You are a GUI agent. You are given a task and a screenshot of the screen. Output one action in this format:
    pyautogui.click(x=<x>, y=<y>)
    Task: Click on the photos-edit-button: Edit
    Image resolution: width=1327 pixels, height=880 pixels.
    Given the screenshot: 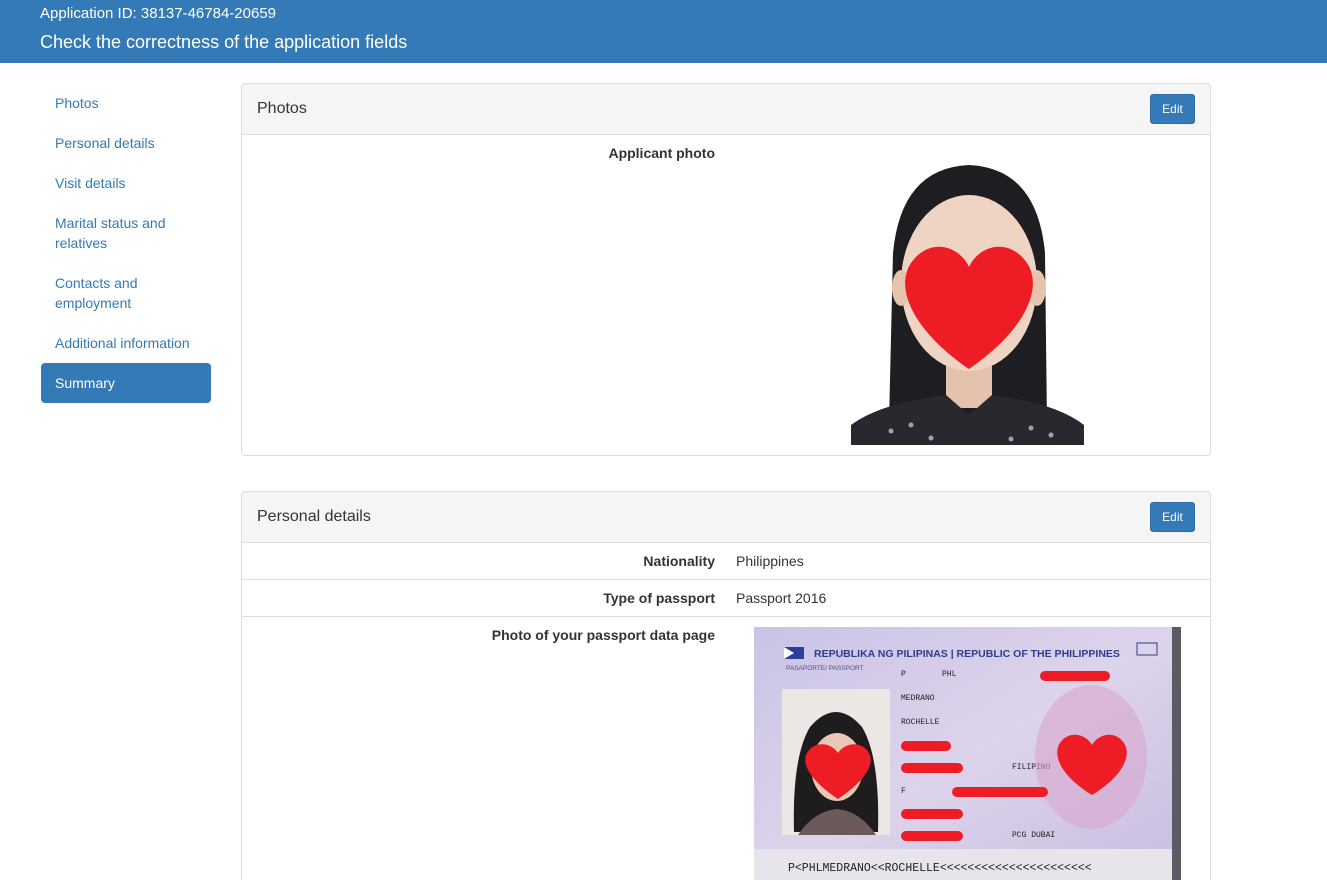 What is the action you would take?
    pyautogui.click(x=1172, y=109)
    